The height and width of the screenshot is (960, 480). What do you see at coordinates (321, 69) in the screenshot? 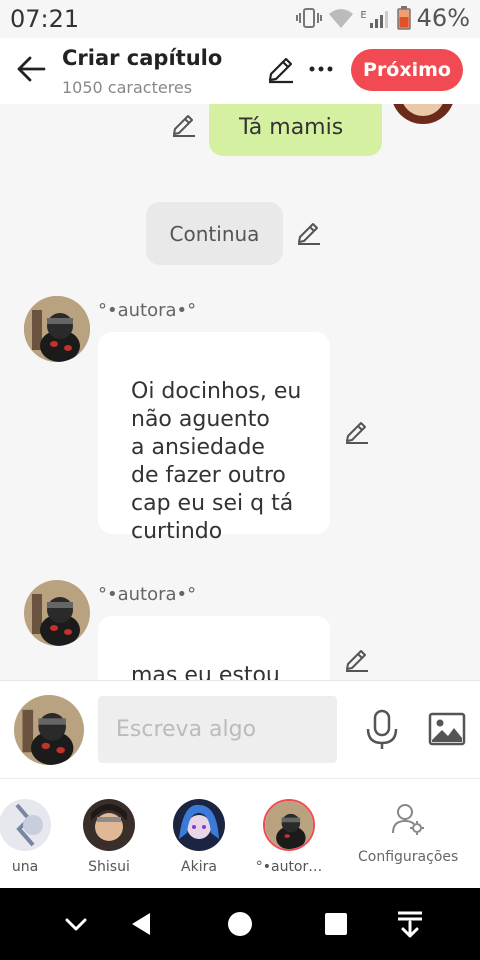
I see `more-options-icon` at bounding box center [321, 69].